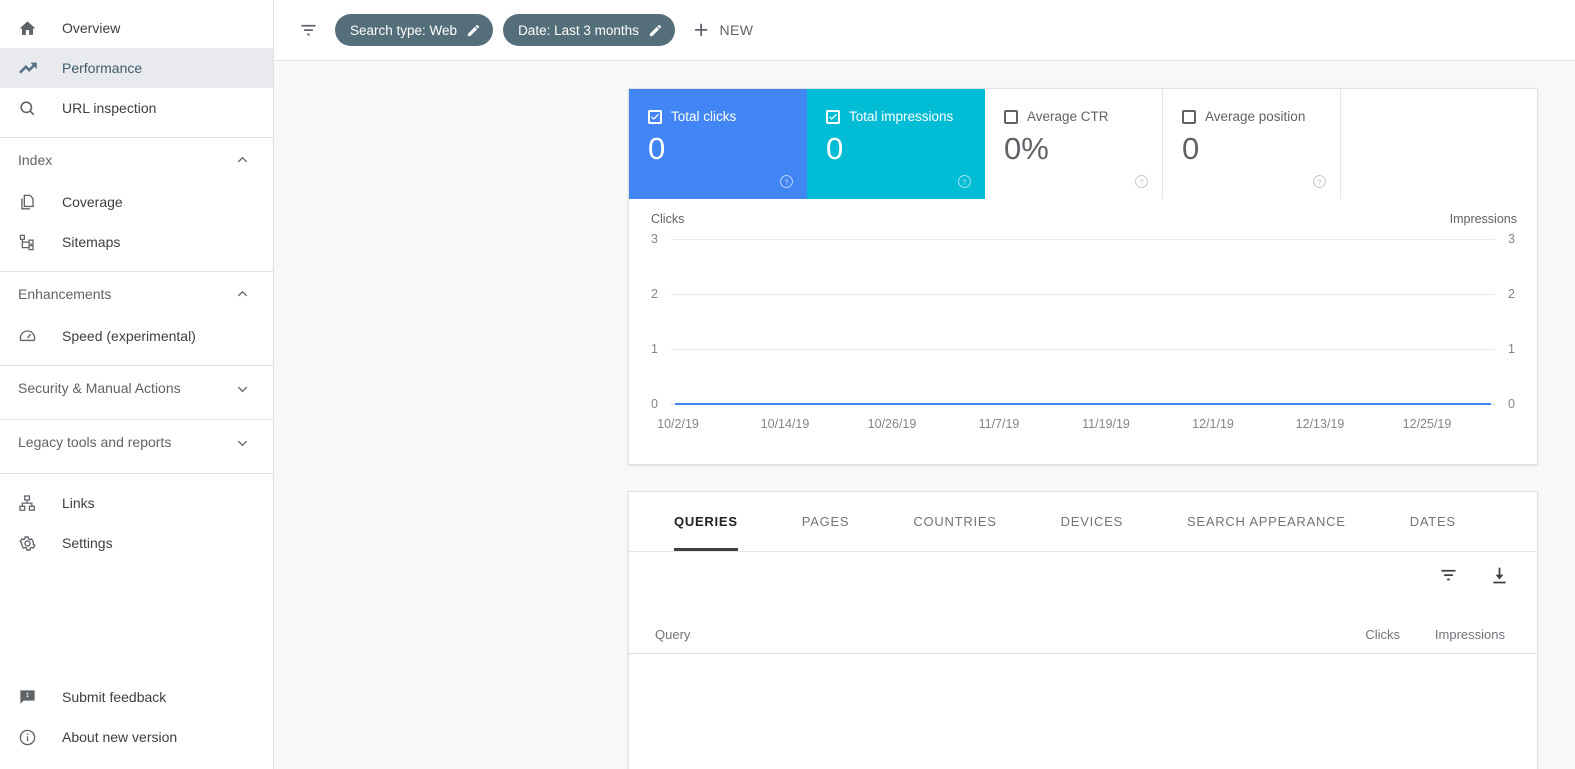 The image size is (1575, 769). I want to click on tab-label: QUERIES, so click(706, 521).